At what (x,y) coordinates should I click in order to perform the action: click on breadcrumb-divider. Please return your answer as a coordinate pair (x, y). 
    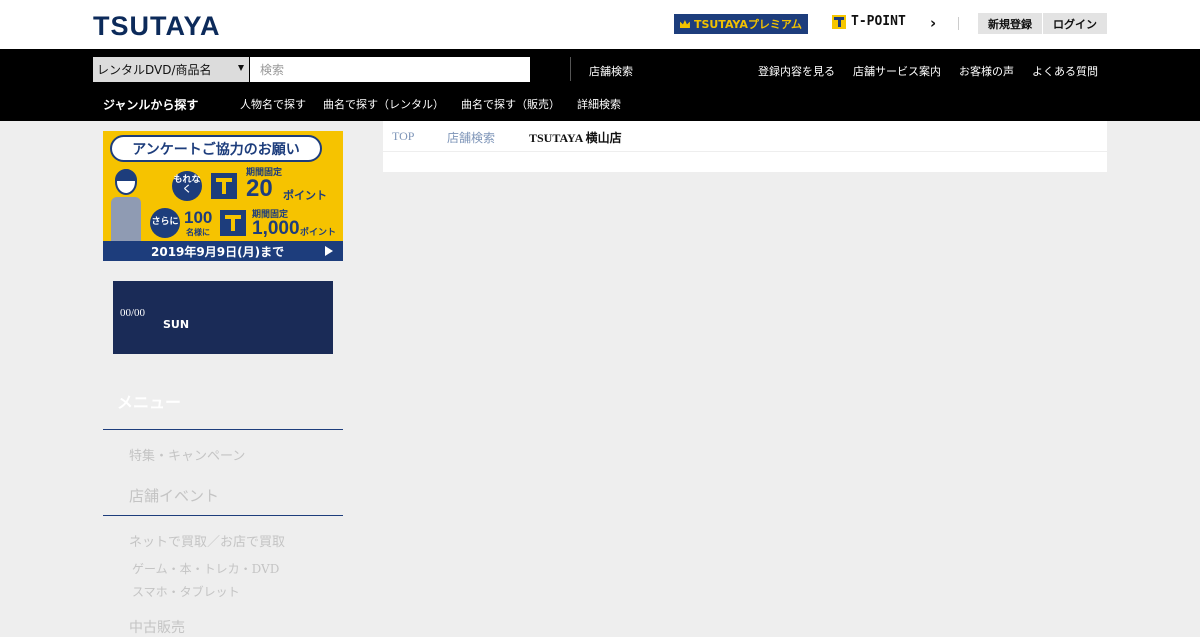
    Looking at the image, I should click on (745, 151).